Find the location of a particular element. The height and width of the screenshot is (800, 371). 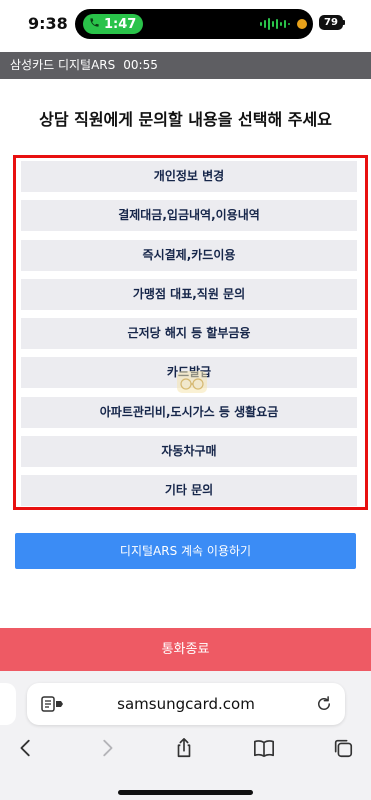

bookmarks-icon is located at coordinates (264, 748).